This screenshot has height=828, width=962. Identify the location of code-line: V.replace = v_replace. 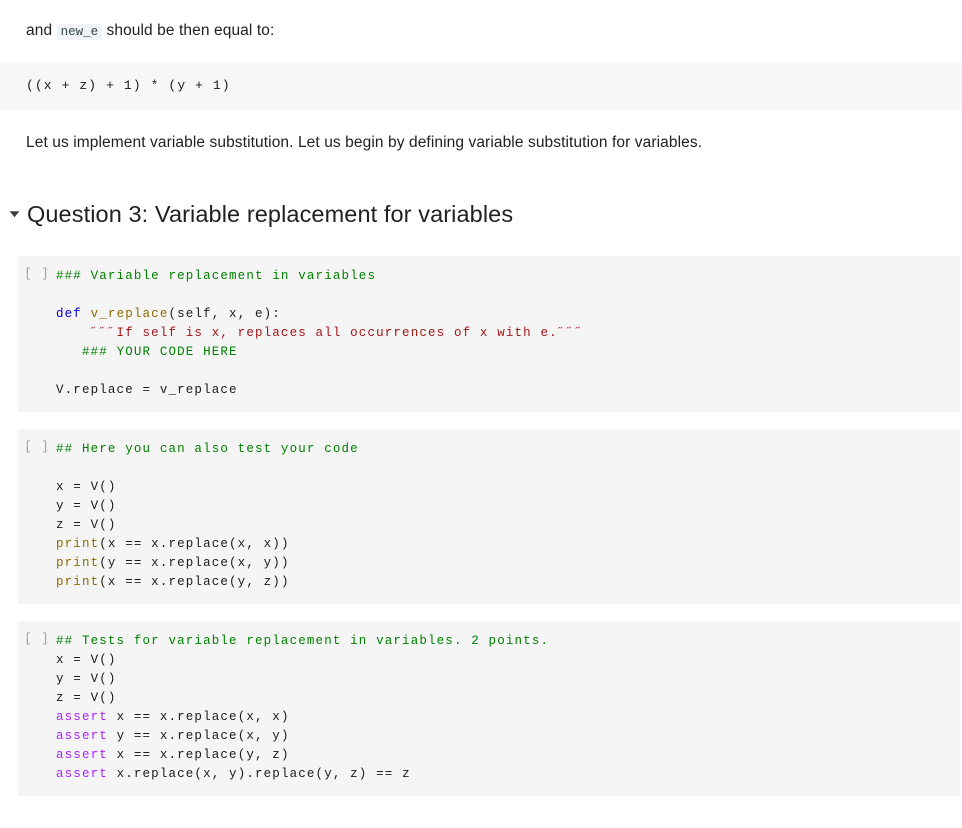
(508, 390).